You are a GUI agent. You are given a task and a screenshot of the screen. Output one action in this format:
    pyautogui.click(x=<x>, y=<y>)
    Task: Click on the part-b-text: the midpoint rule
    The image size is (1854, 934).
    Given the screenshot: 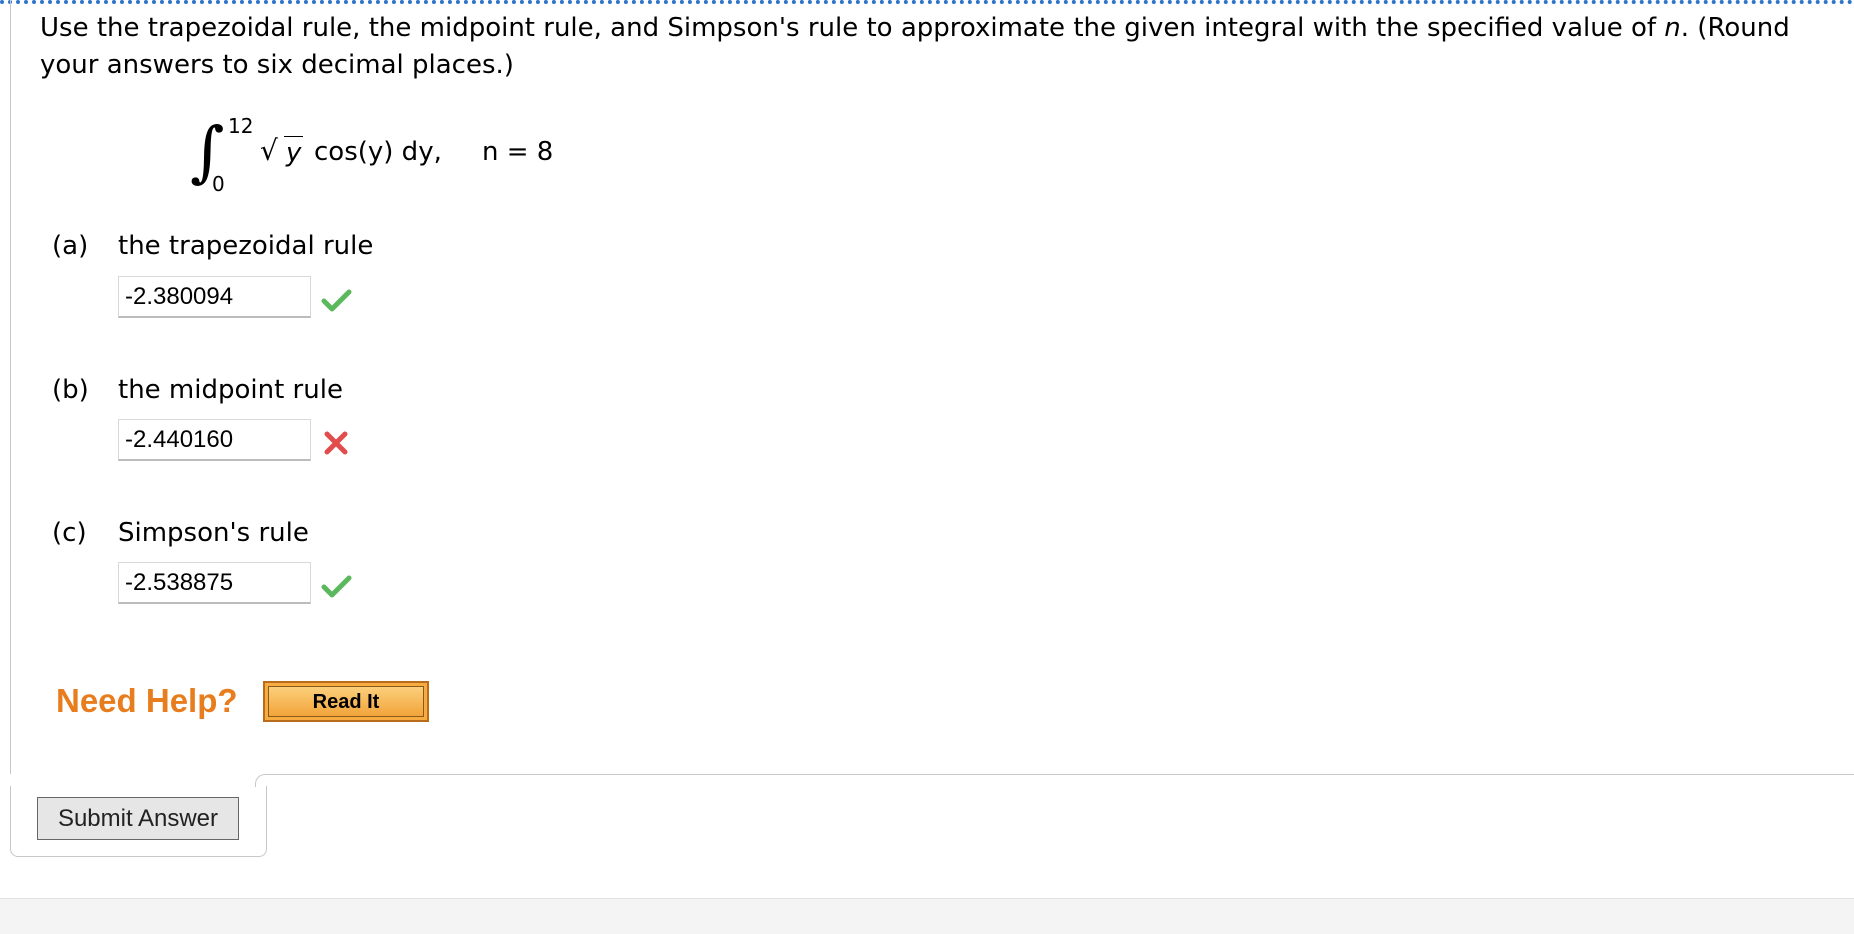 What is the action you would take?
    pyautogui.click(x=230, y=390)
    